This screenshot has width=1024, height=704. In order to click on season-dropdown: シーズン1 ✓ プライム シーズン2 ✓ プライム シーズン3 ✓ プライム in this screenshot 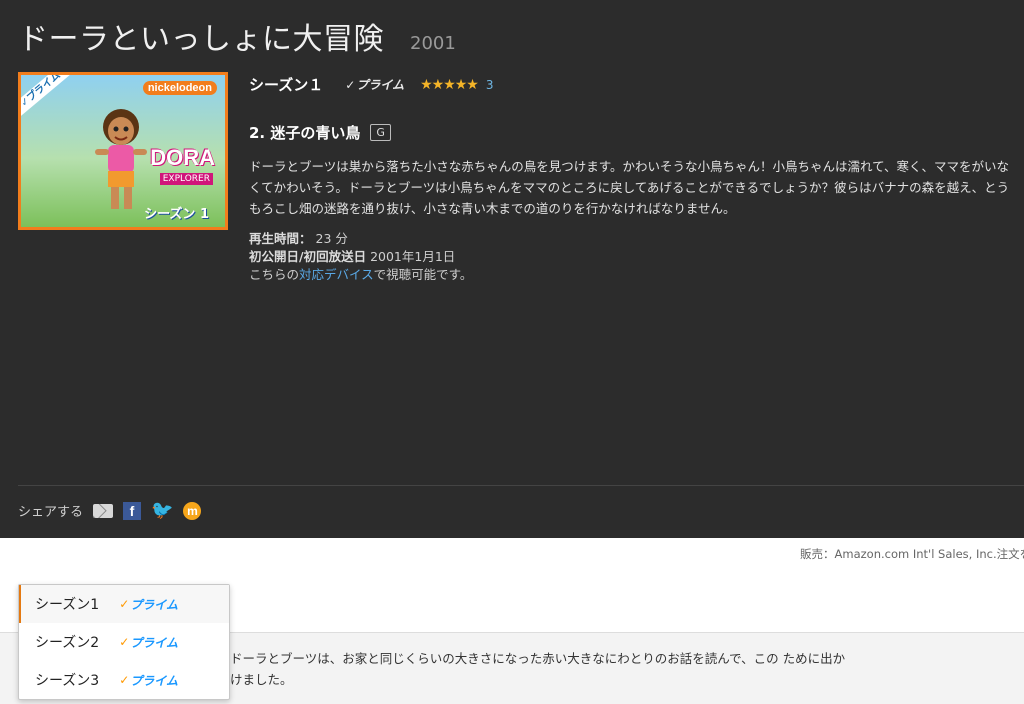, I will do `click(124, 642)`.